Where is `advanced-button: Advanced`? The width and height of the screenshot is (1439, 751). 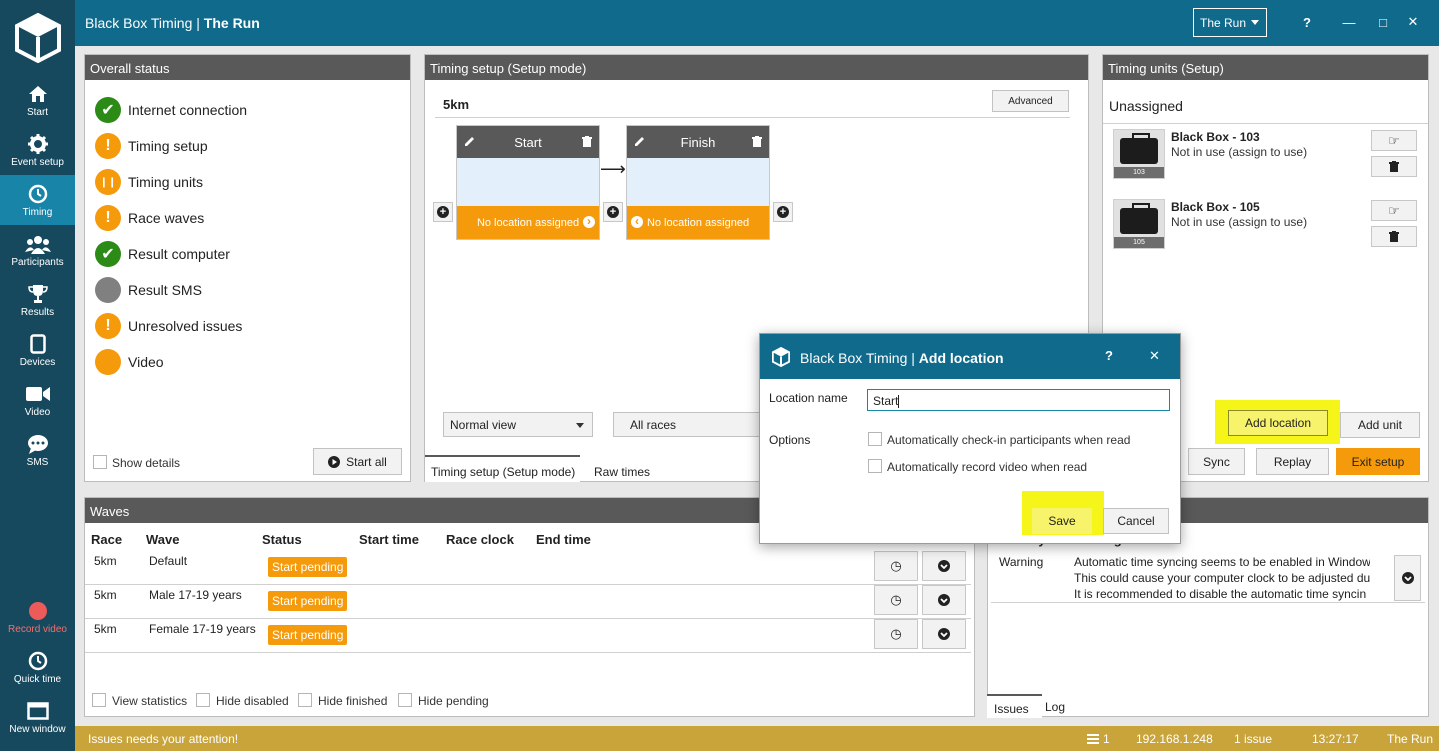 advanced-button: Advanced is located at coordinates (1030, 101).